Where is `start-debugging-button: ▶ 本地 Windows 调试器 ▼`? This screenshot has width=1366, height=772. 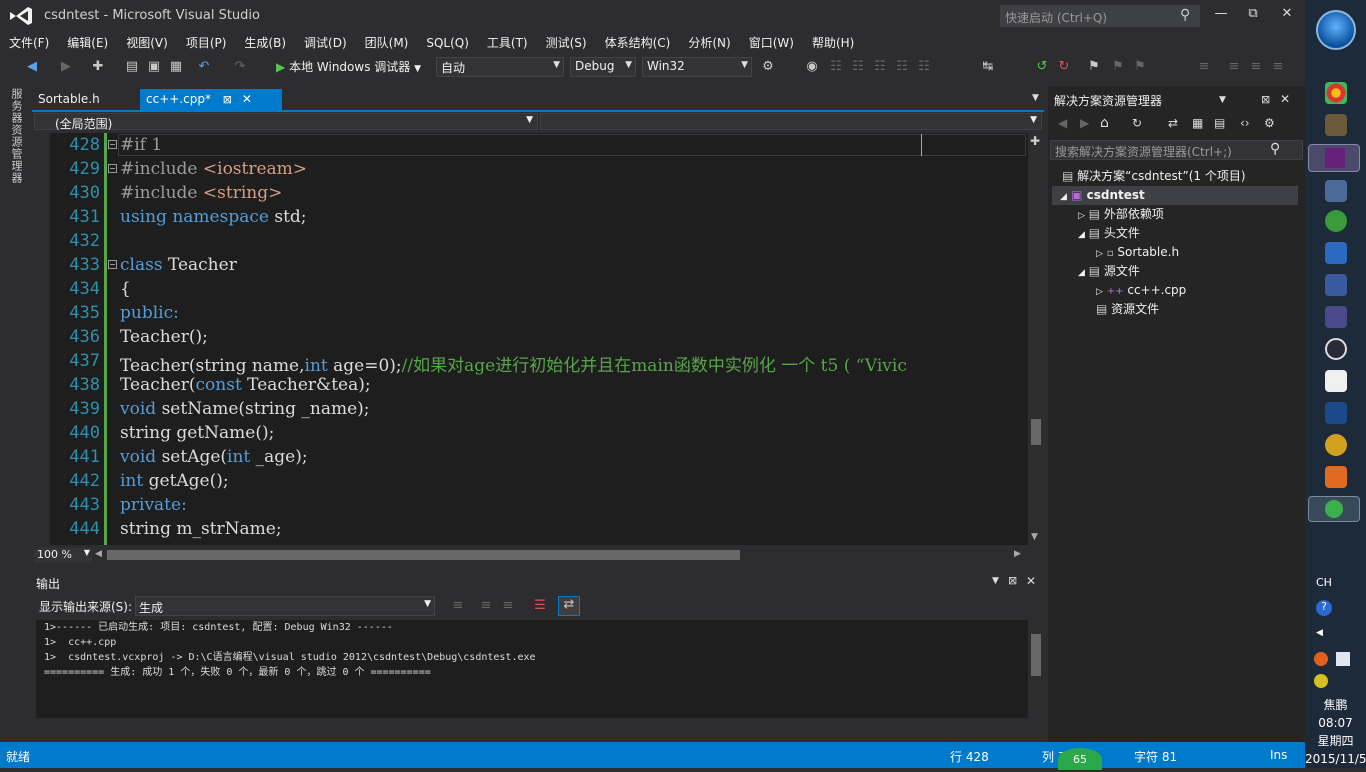
start-debugging-button: ▶ 本地 Windows 调试器 ▼ is located at coordinates (348, 66).